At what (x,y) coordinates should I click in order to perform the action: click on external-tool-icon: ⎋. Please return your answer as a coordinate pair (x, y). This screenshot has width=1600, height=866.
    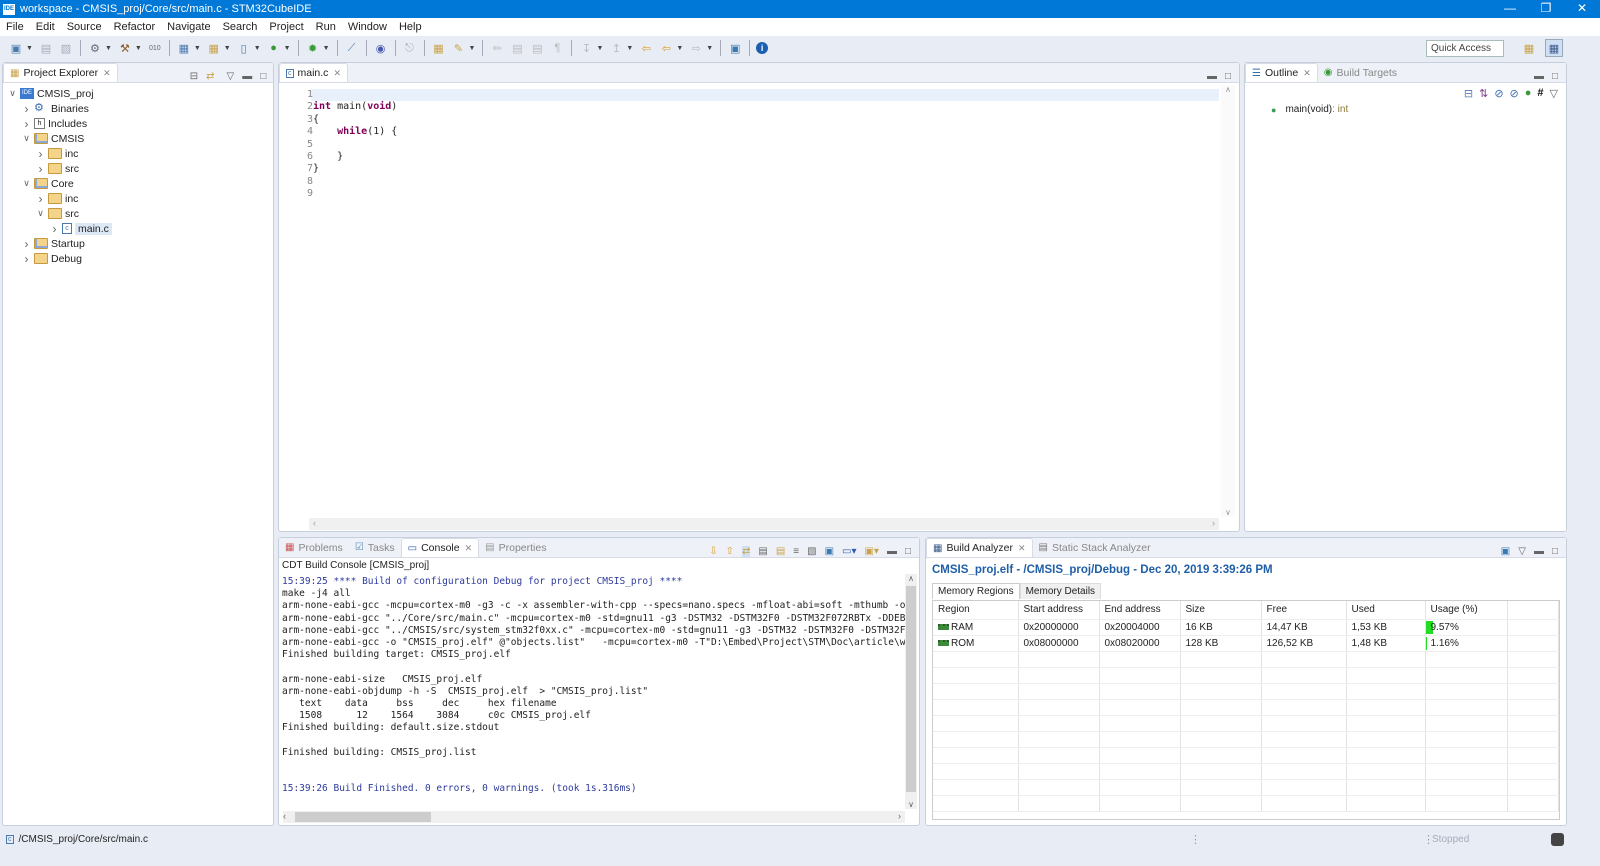
    Looking at the image, I should click on (410, 48).